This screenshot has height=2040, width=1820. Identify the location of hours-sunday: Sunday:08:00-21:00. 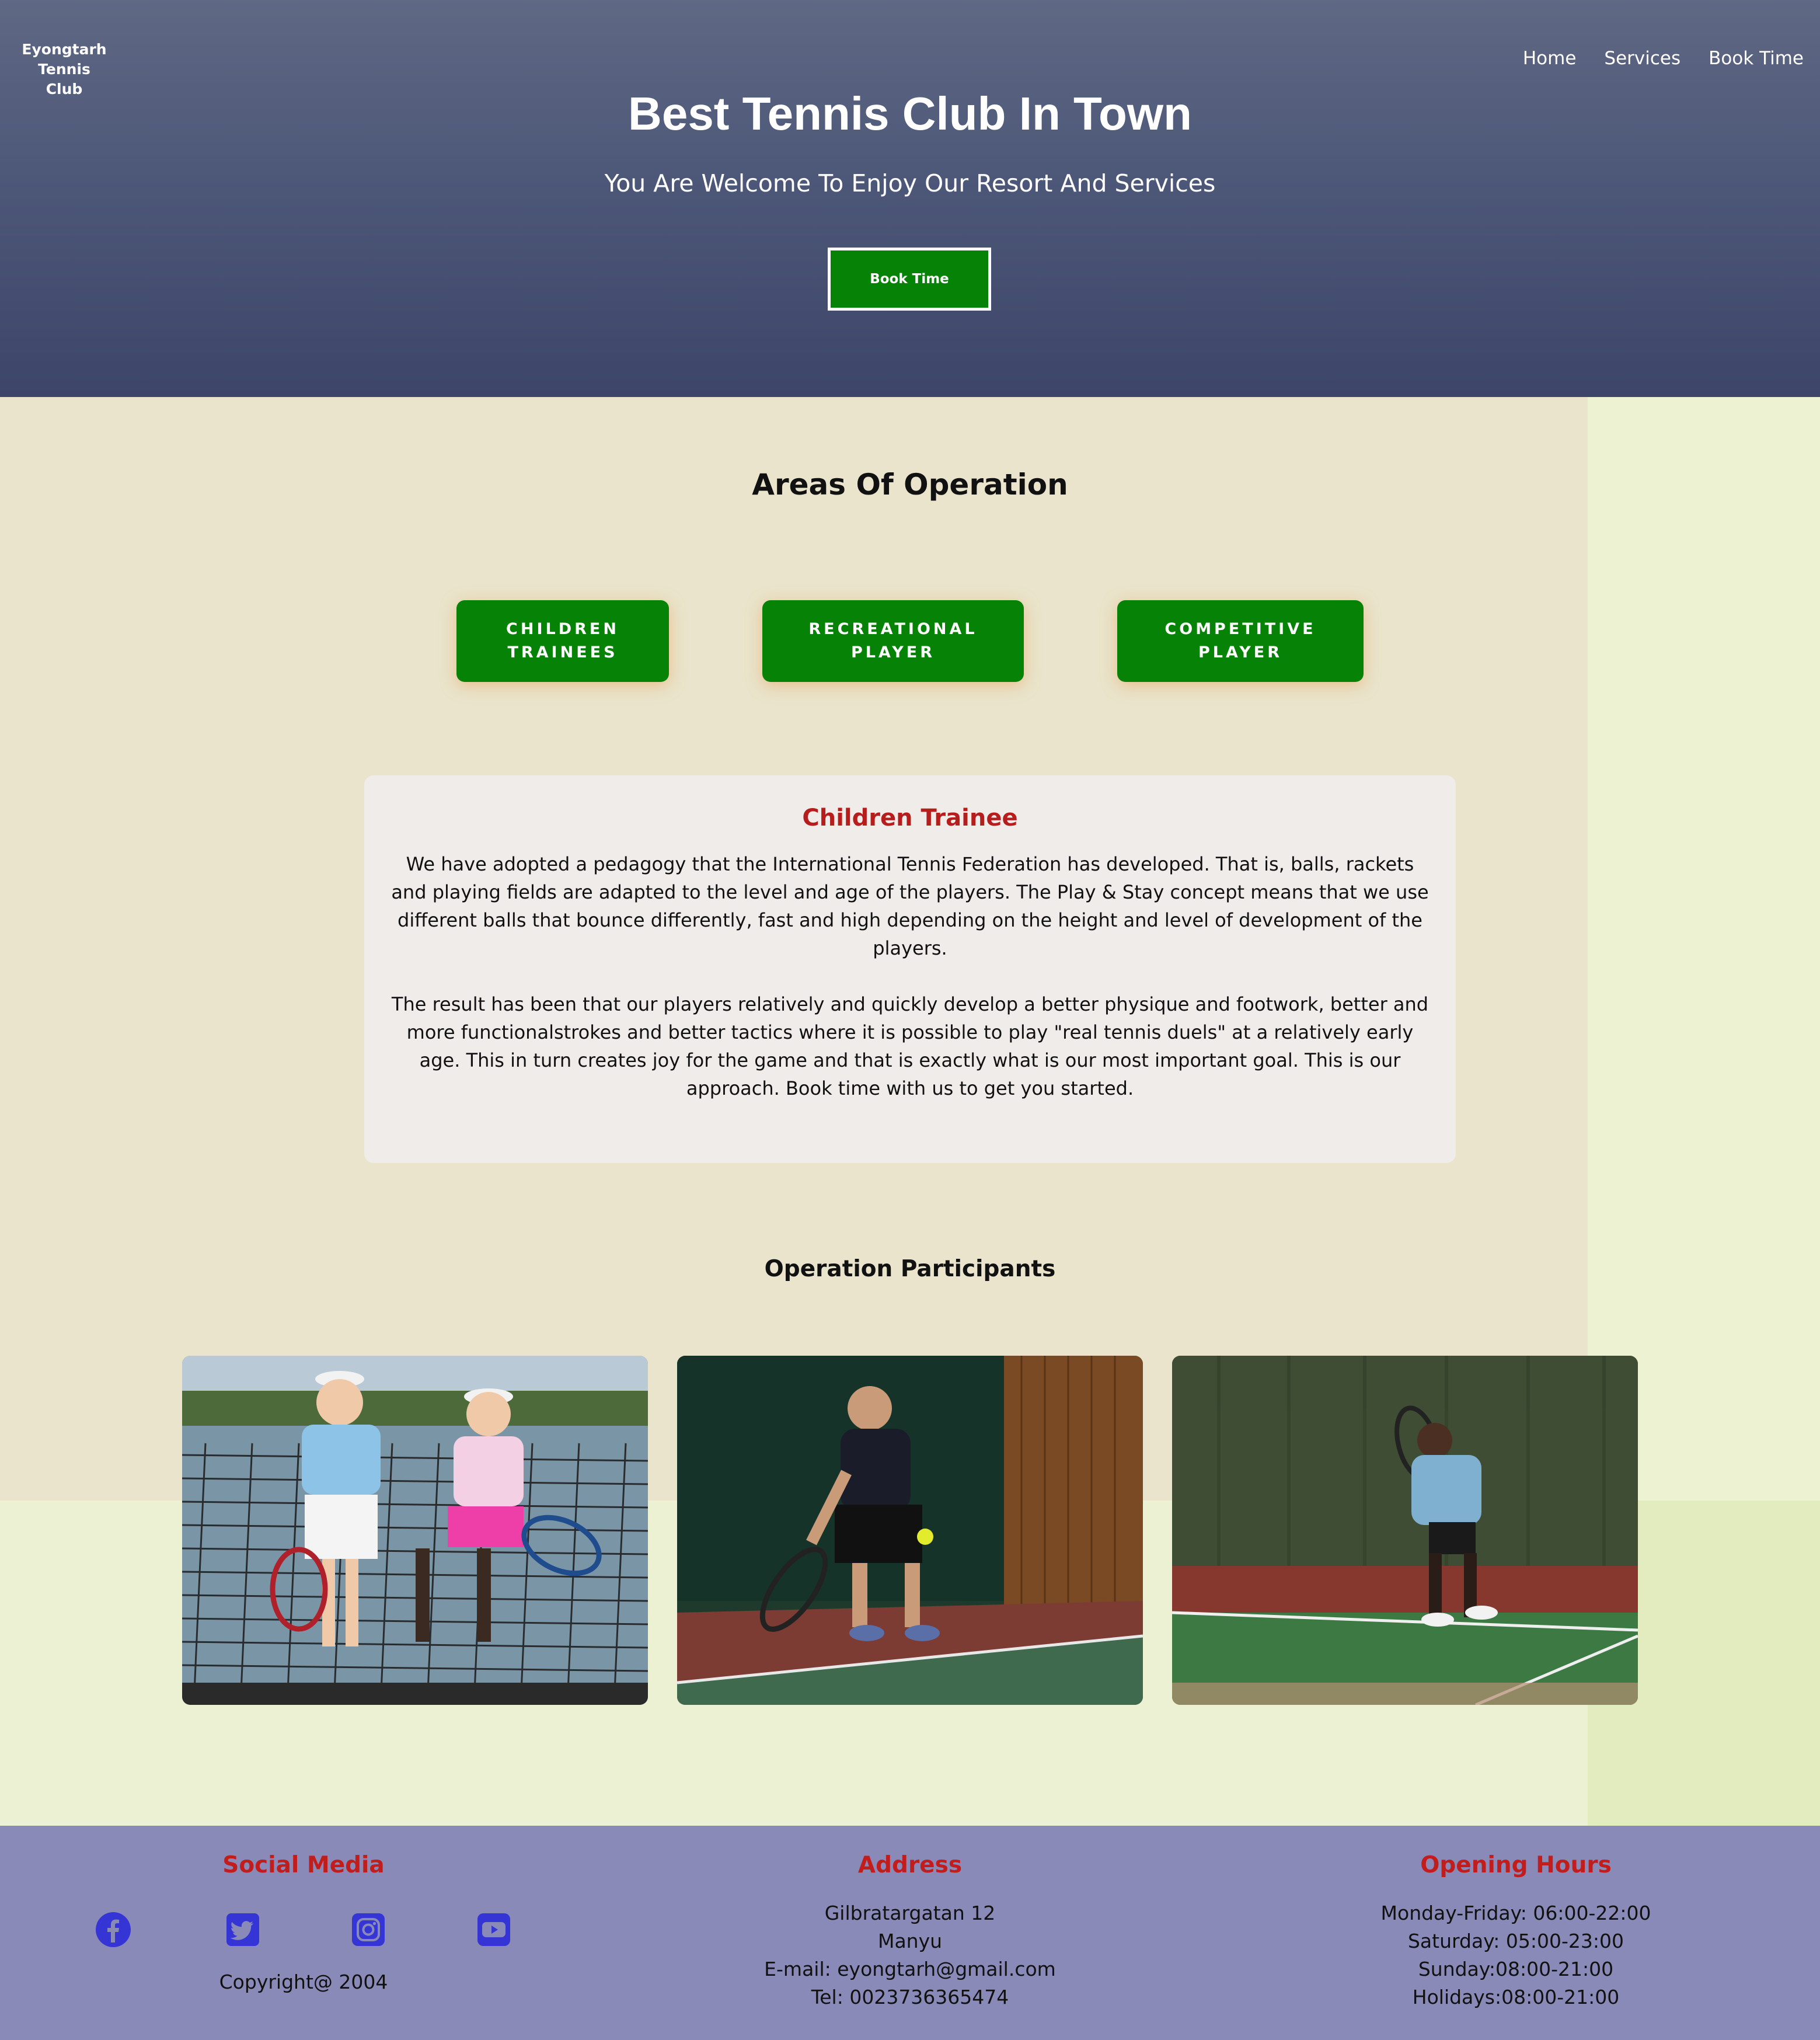
(1516, 1969).